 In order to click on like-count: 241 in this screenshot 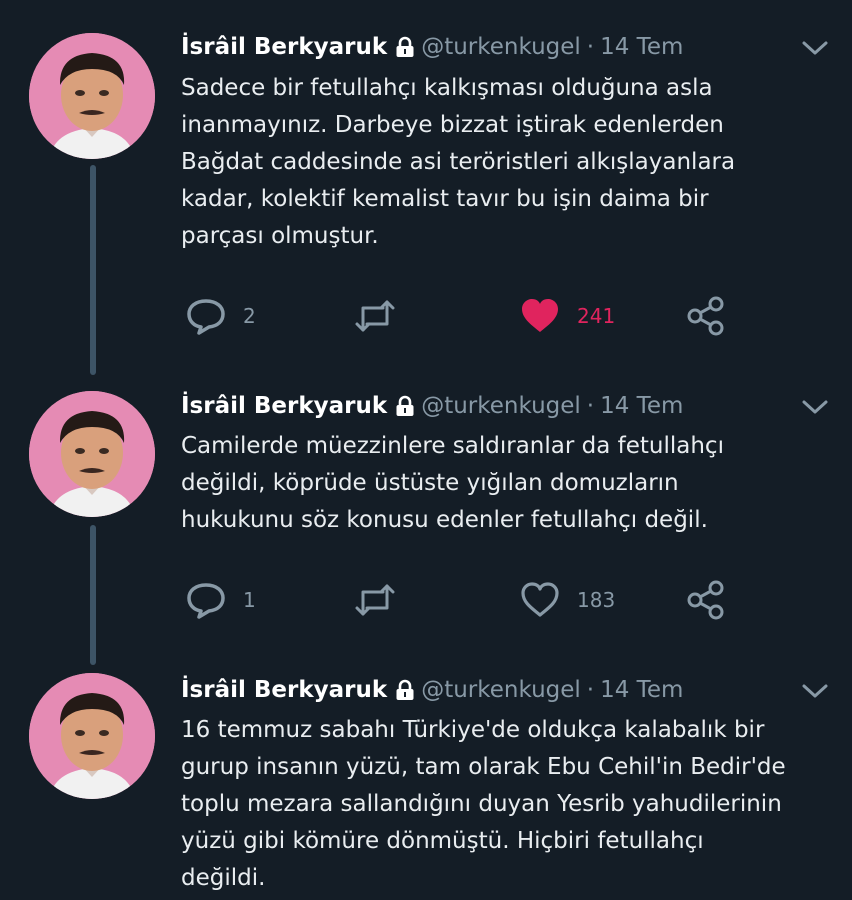, I will do `click(596, 316)`.